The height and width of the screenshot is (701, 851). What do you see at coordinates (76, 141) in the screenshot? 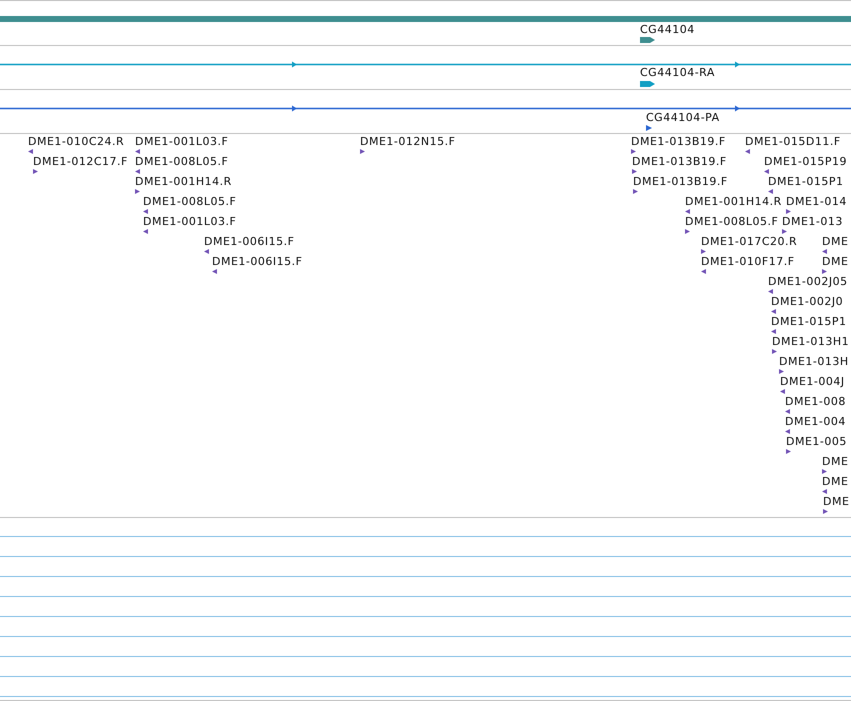
I see `clone-label: DME1-010C24.R` at bounding box center [76, 141].